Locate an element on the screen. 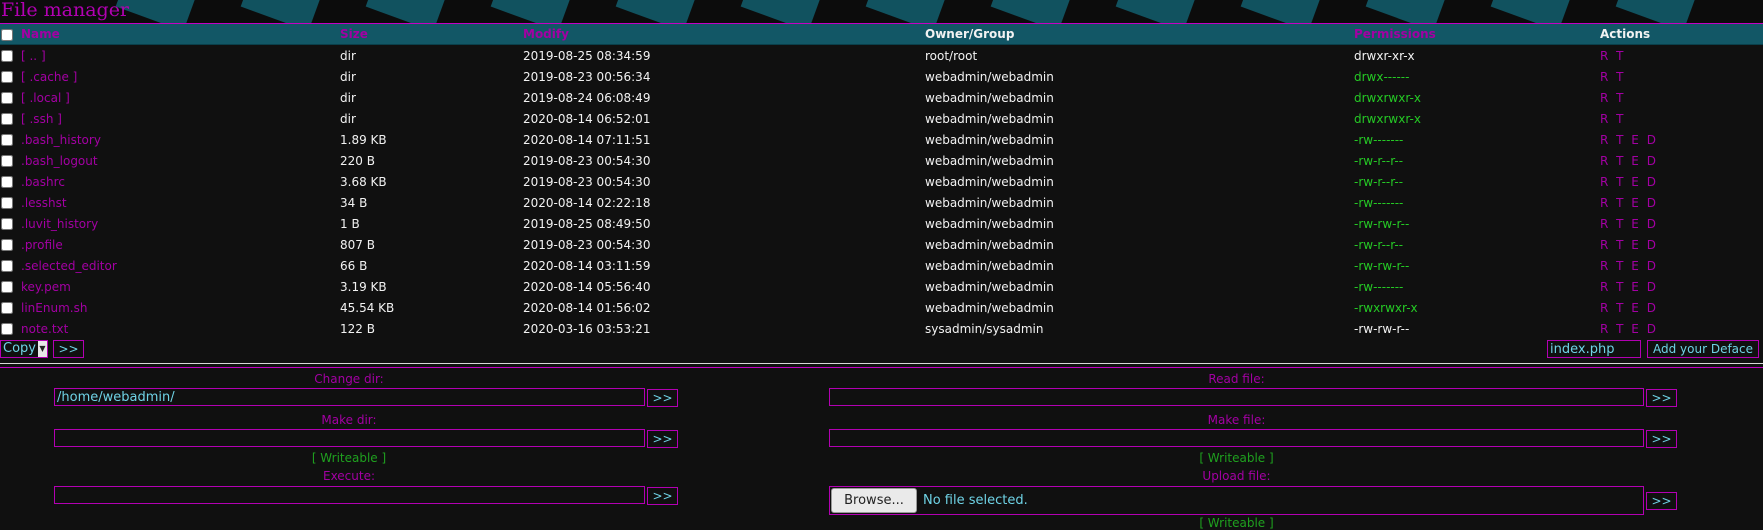 The height and width of the screenshot is (530, 1763). file-name-link: .selected_editor is located at coordinates (180, 265).